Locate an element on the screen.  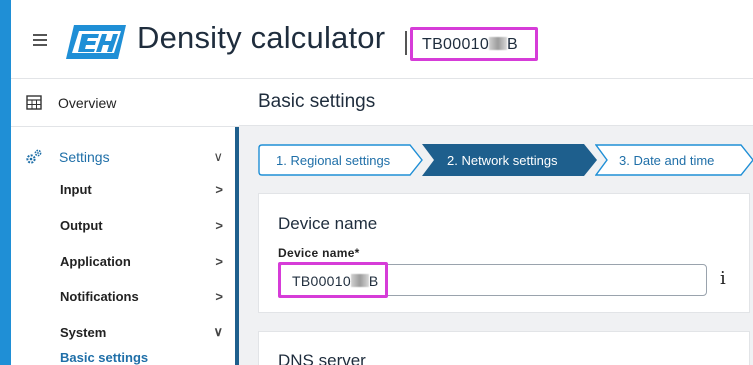
device-tag: TB00010 B is located at coordinates (474, 44).